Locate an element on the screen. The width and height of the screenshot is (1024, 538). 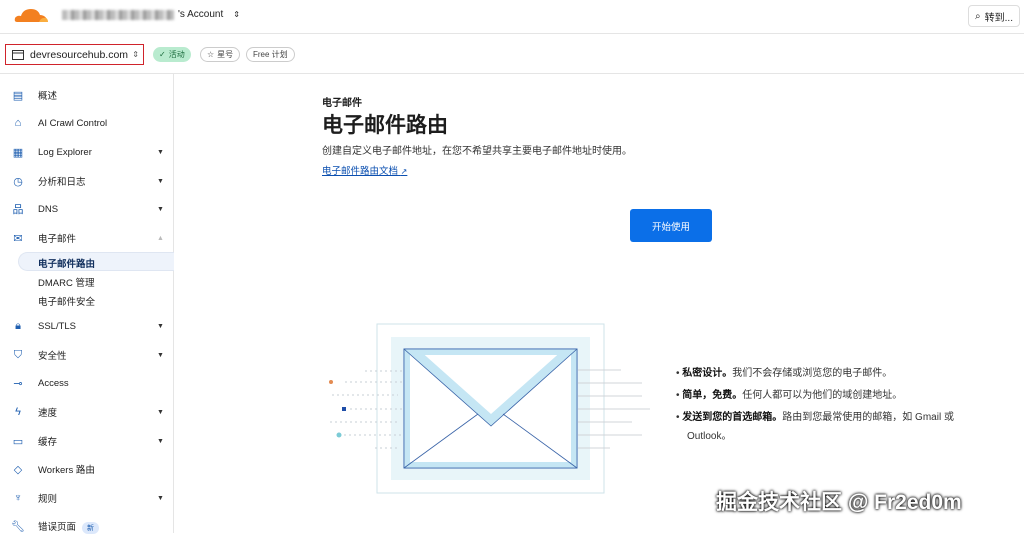
start-button: 开始使用 is located at coordinates (671, 225).